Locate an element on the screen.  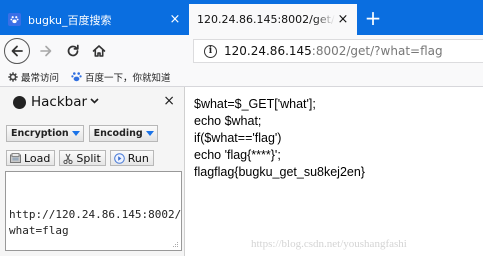
url-textarea-value: http://120.24.86.145:8002/get/?what=flag is located at coordinates (95, 222).